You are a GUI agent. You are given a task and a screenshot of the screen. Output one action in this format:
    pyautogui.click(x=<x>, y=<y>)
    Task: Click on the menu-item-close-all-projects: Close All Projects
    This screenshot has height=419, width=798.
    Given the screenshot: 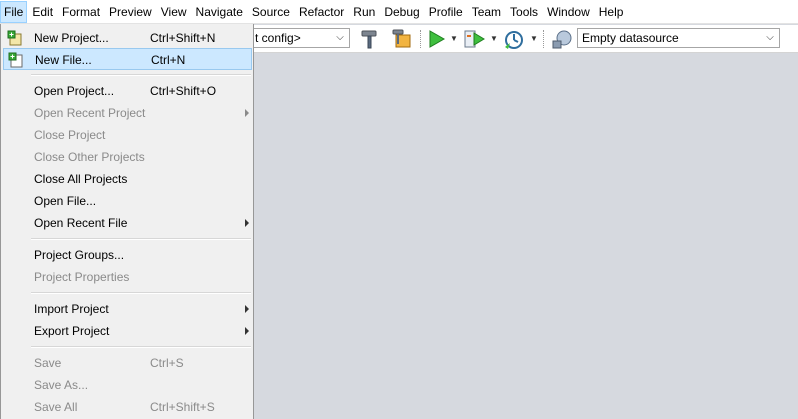 What is the action you would take?
    pyautogui.click(x=127, y=179)
    